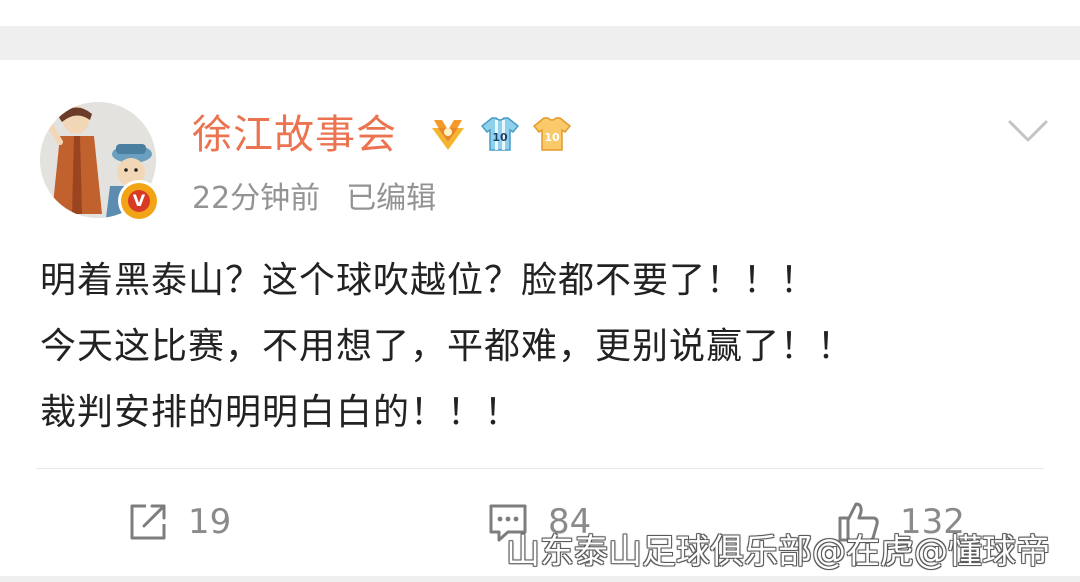 Image resolution: width=1080 pixels, height=582 pixels. I want to click on user-badges: 10 10, so click(500, 134).